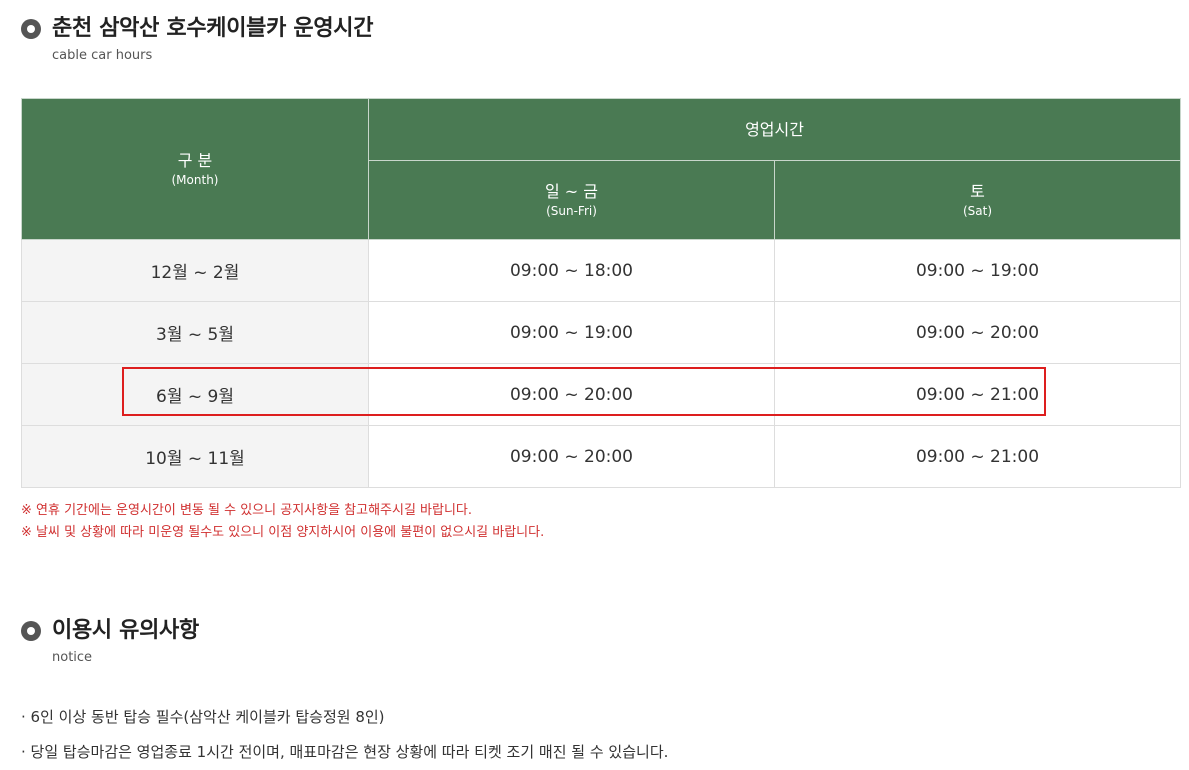 The image size is (1189, 770). I want to click on table-row: 10월 ~ 11월 09:00 ~ 20:00 09:00 ~ 21:00, so click(601, 456).